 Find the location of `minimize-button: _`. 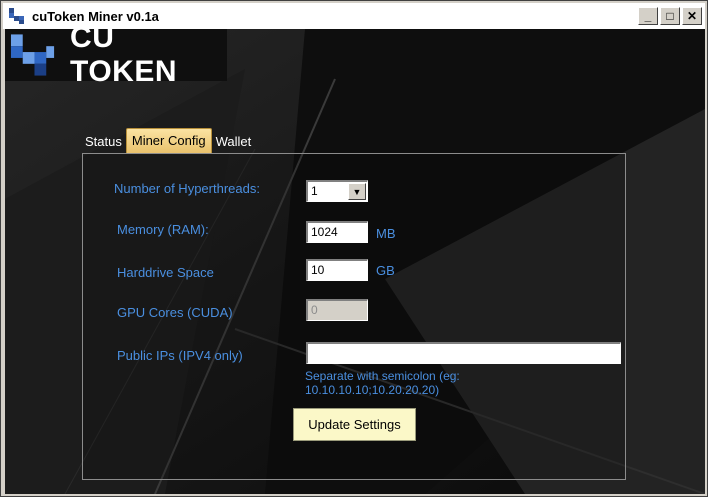

minimize-button: _ is located at coordinates (648, 16).